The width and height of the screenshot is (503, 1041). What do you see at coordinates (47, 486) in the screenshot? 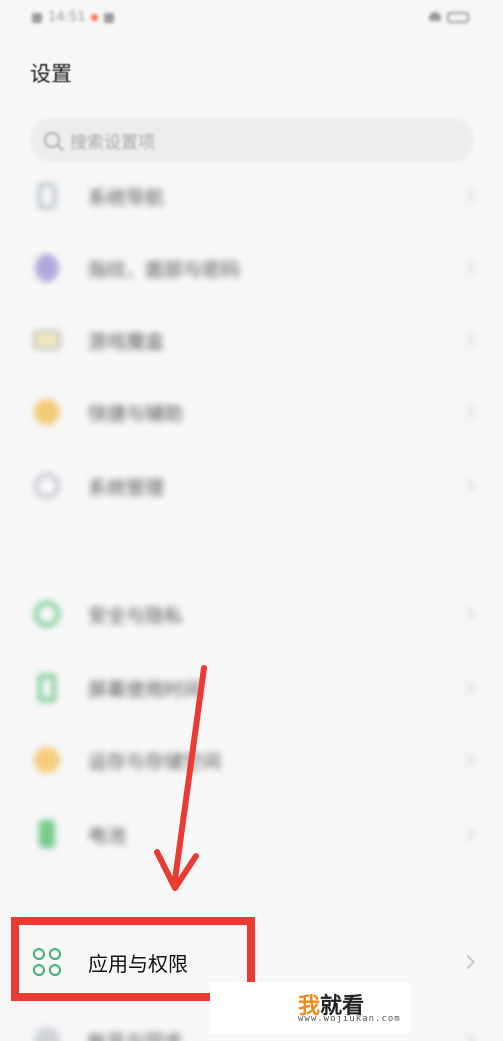
I see `system-manage-icon` at bounding box center [47, 486].